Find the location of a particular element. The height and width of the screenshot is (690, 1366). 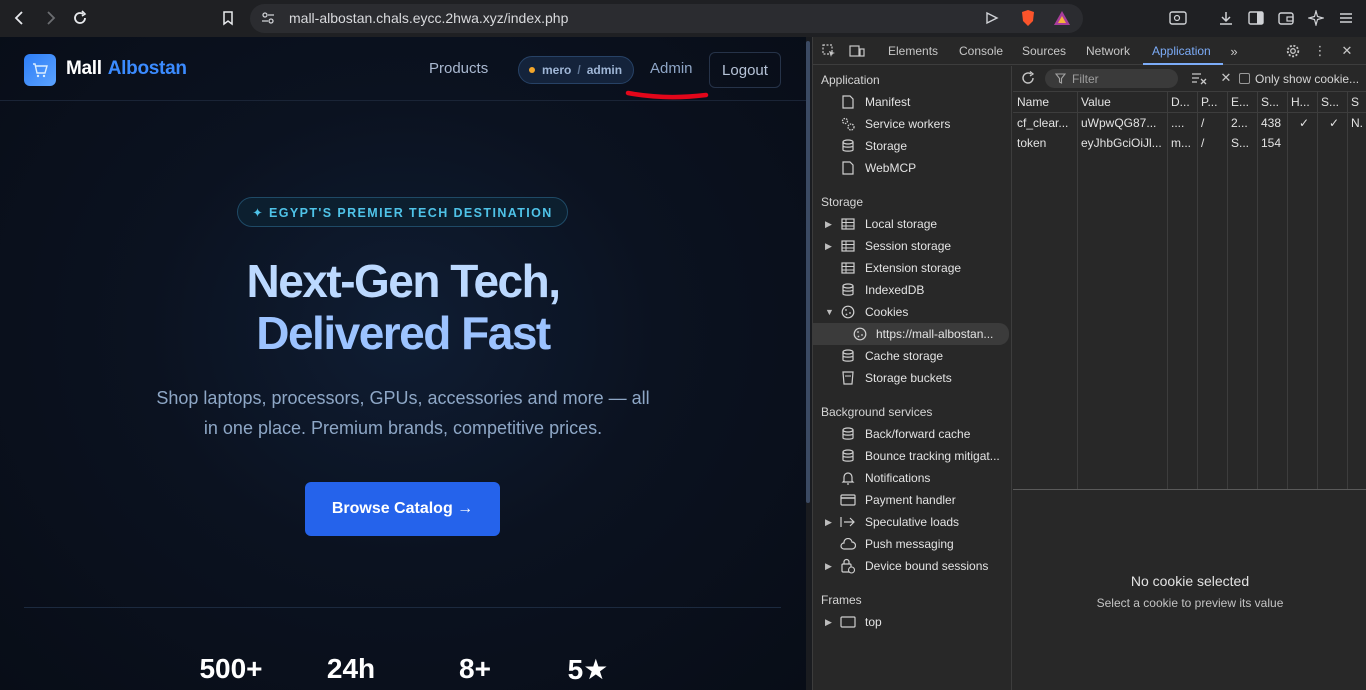

page-scrollbar-thumb is located at coordinates (808, 272).